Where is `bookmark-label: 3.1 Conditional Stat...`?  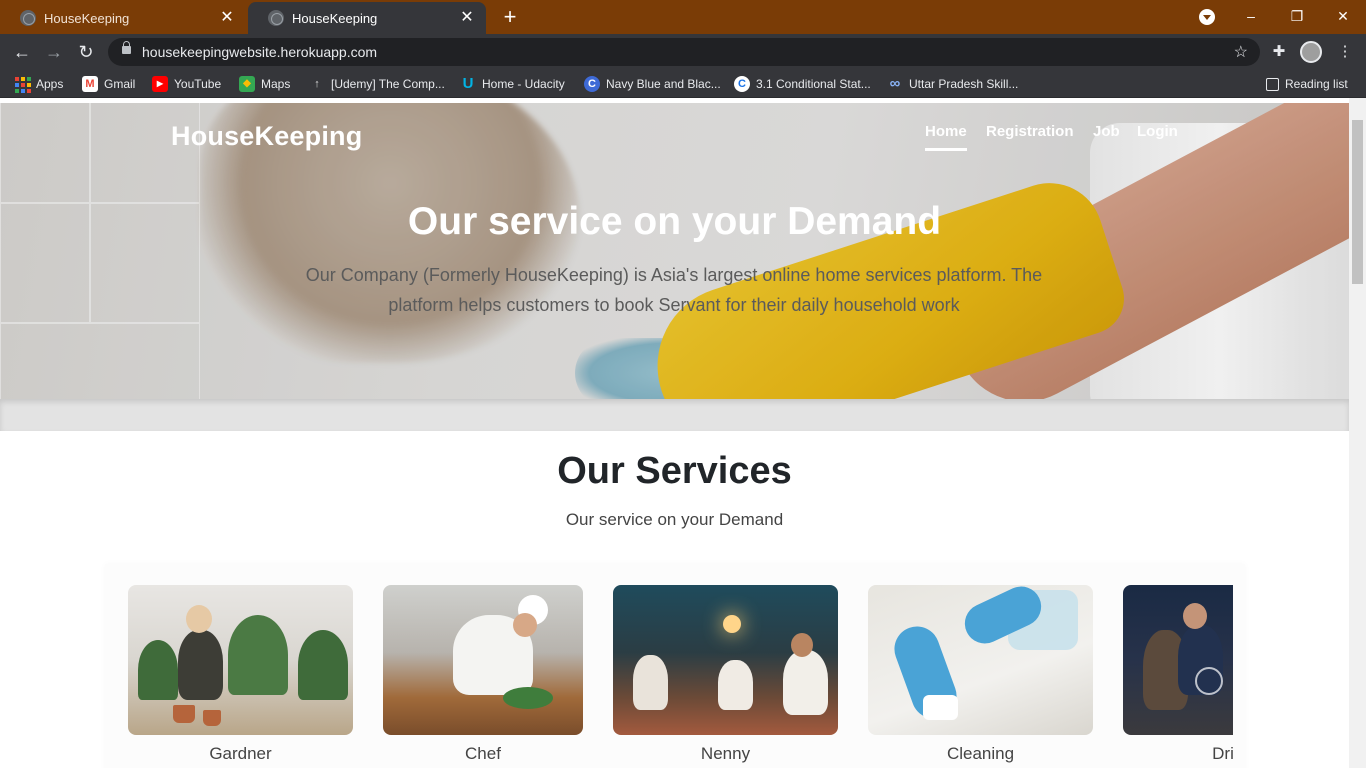 bookmark-label: 3.1 Conditional Stat... is located at coordinates (813, 84).